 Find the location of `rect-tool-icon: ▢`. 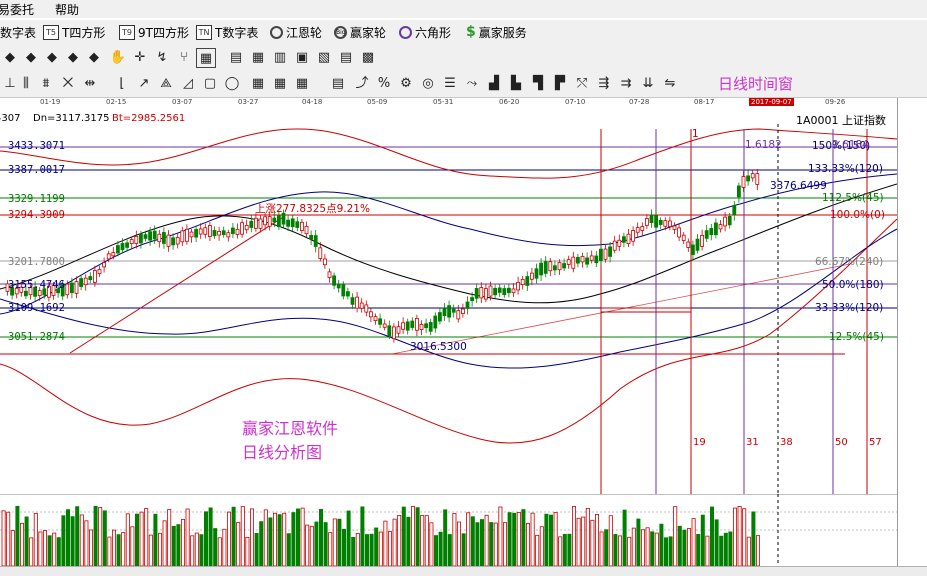

rect-tool-icon: ▢ is located at coordinates (210, 84).